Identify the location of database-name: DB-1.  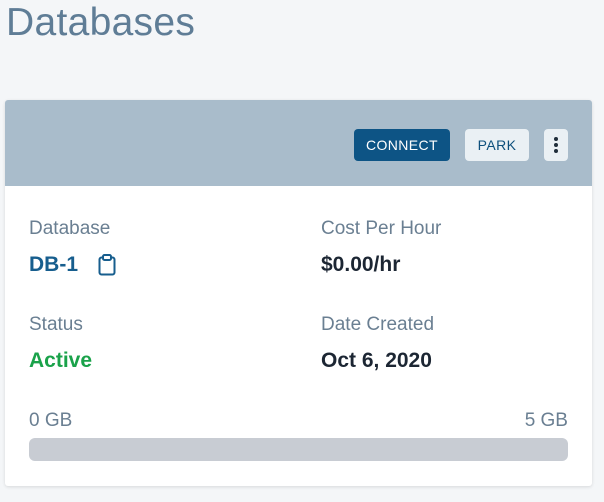
(53, 265).